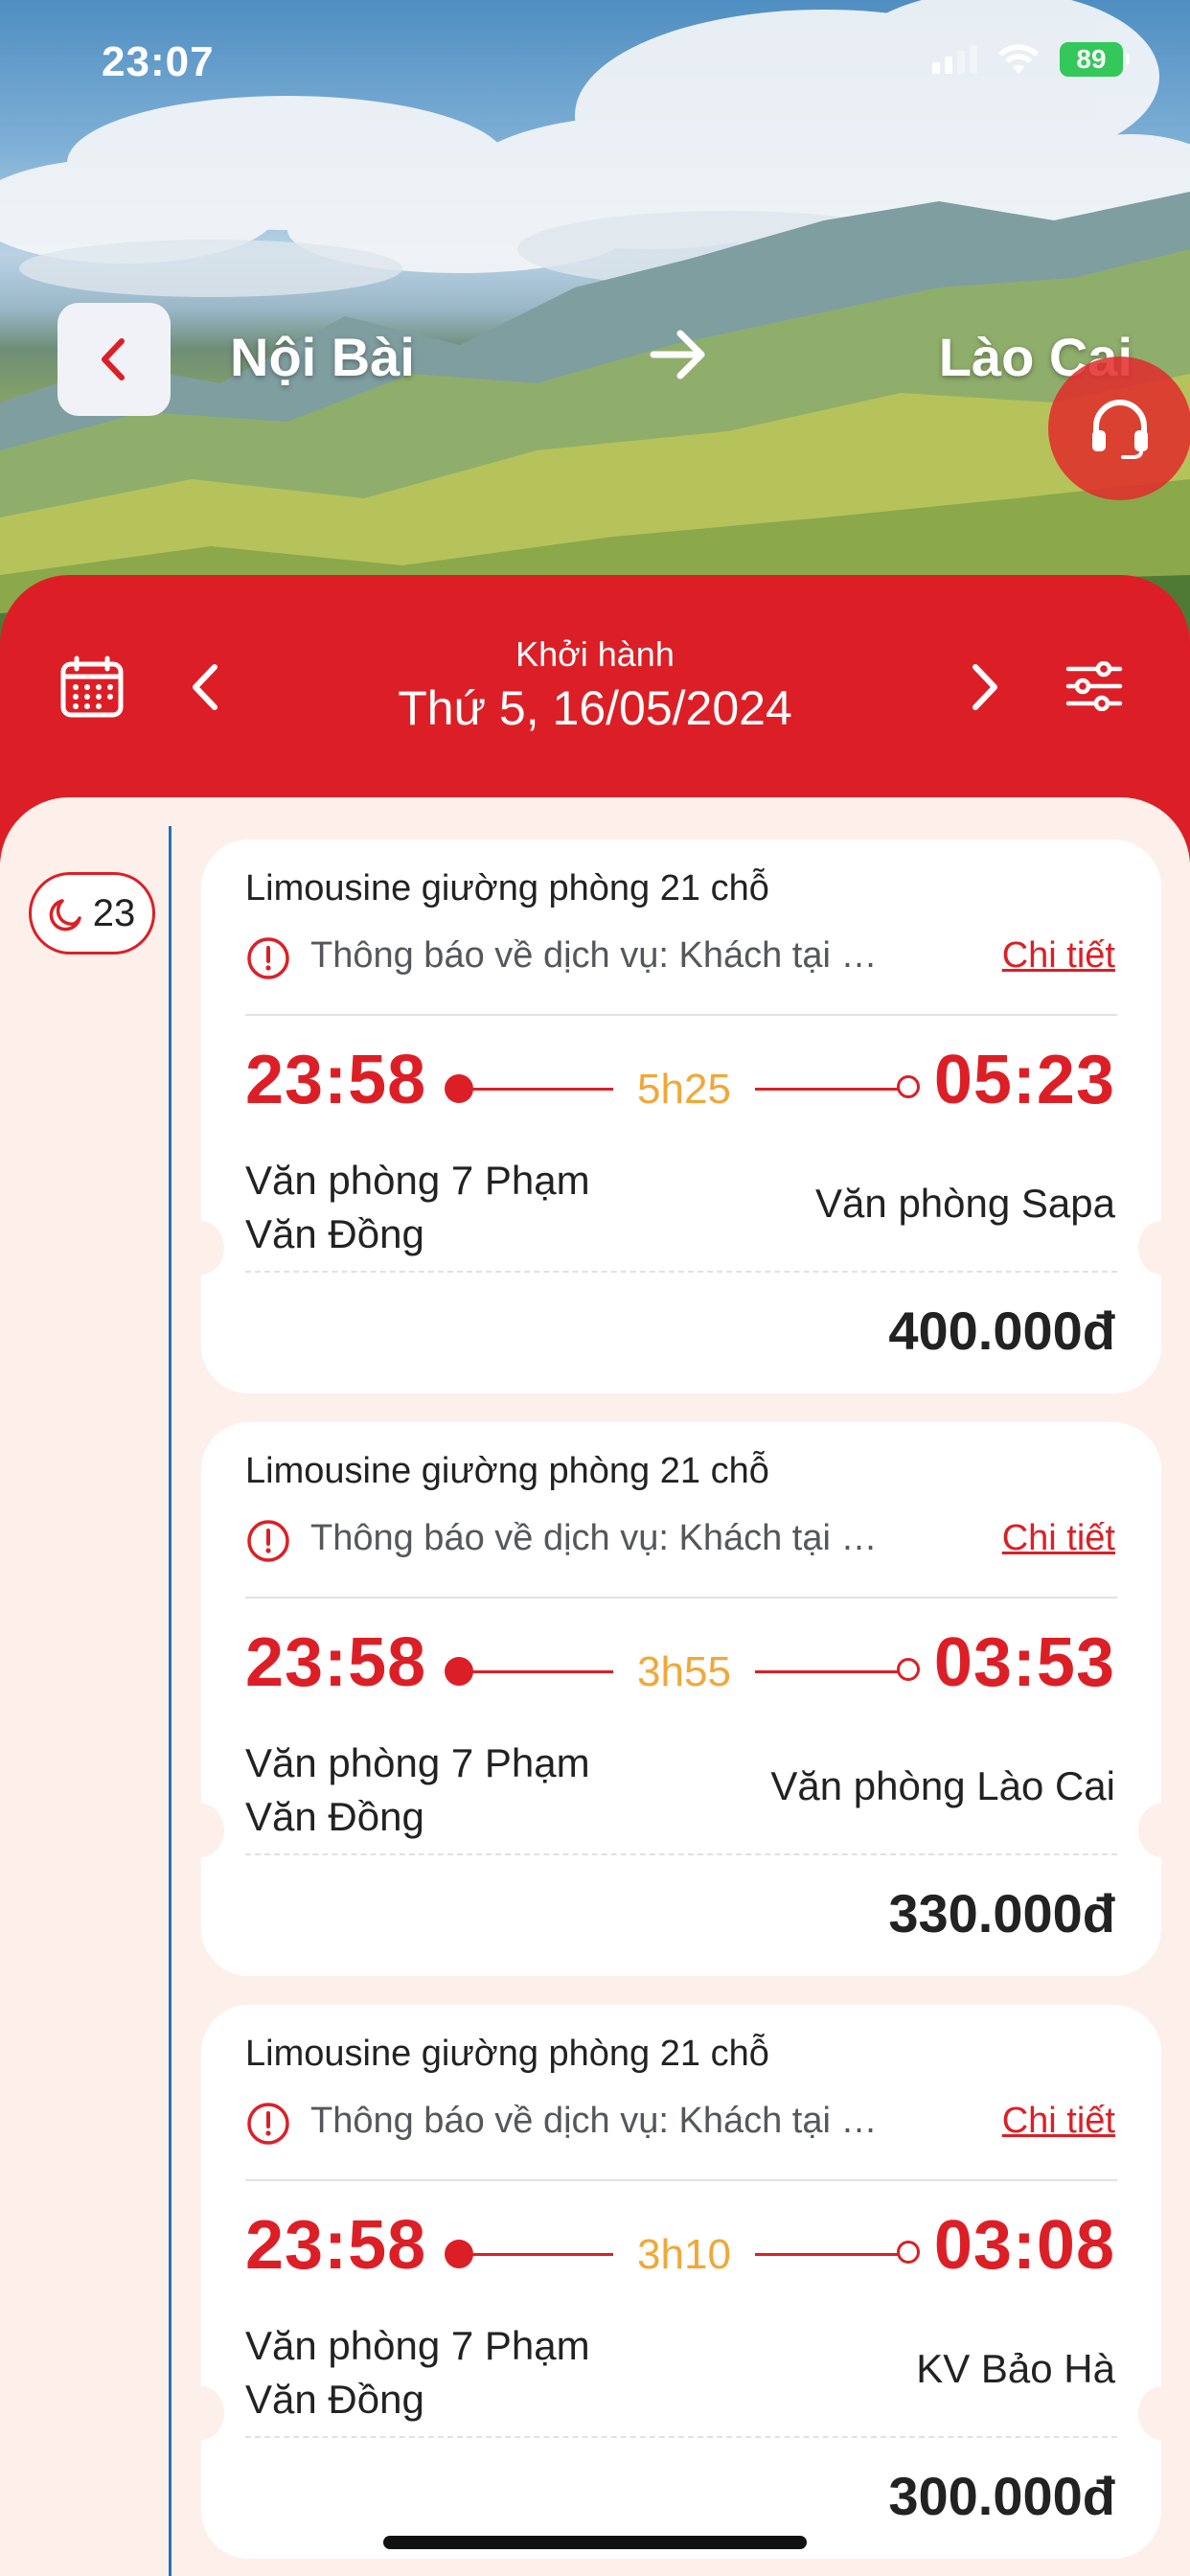  What do you see at coordinates (955, 59) in the screenshot?
I see `cellular-signal-icon` at bounding box center [955, 59].